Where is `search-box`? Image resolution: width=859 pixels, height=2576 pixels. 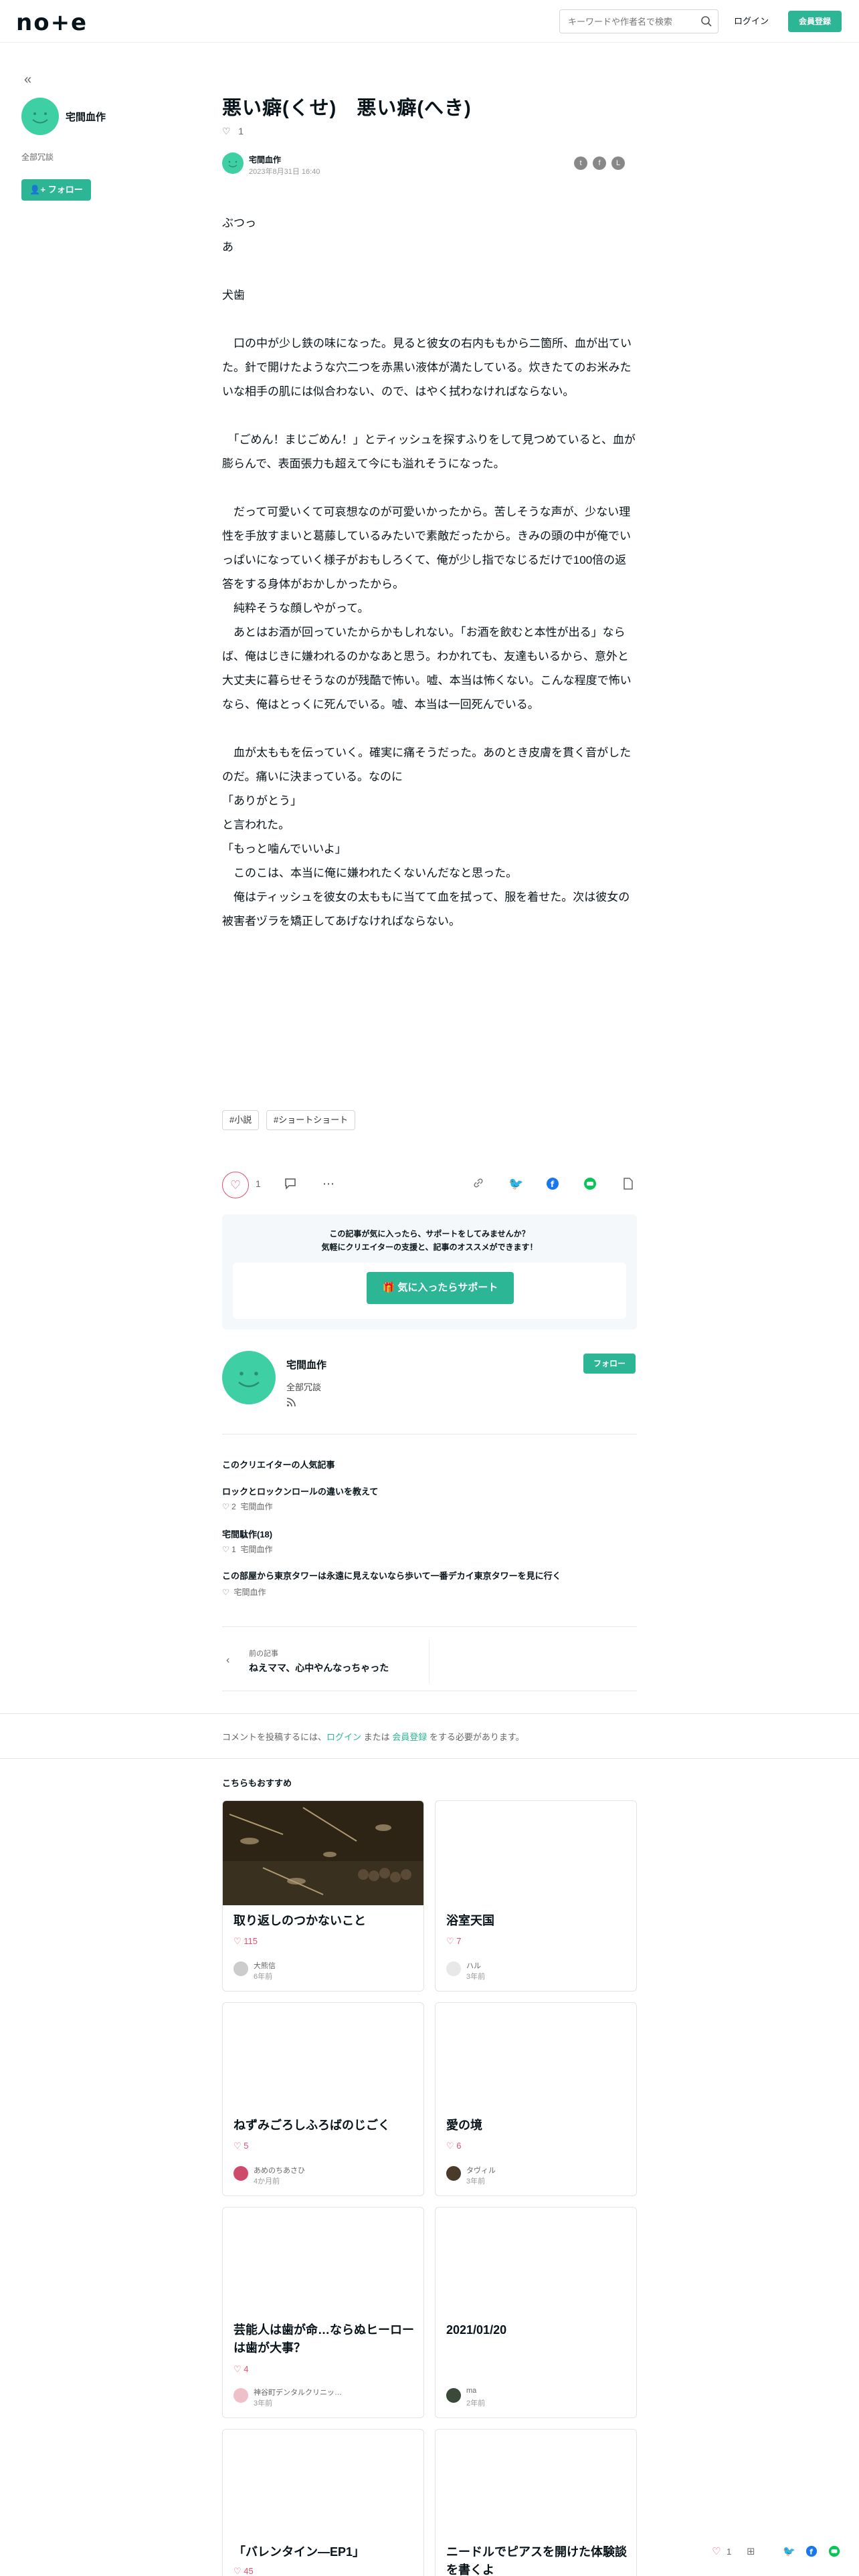
search-box is located at coordinates (639, 21).